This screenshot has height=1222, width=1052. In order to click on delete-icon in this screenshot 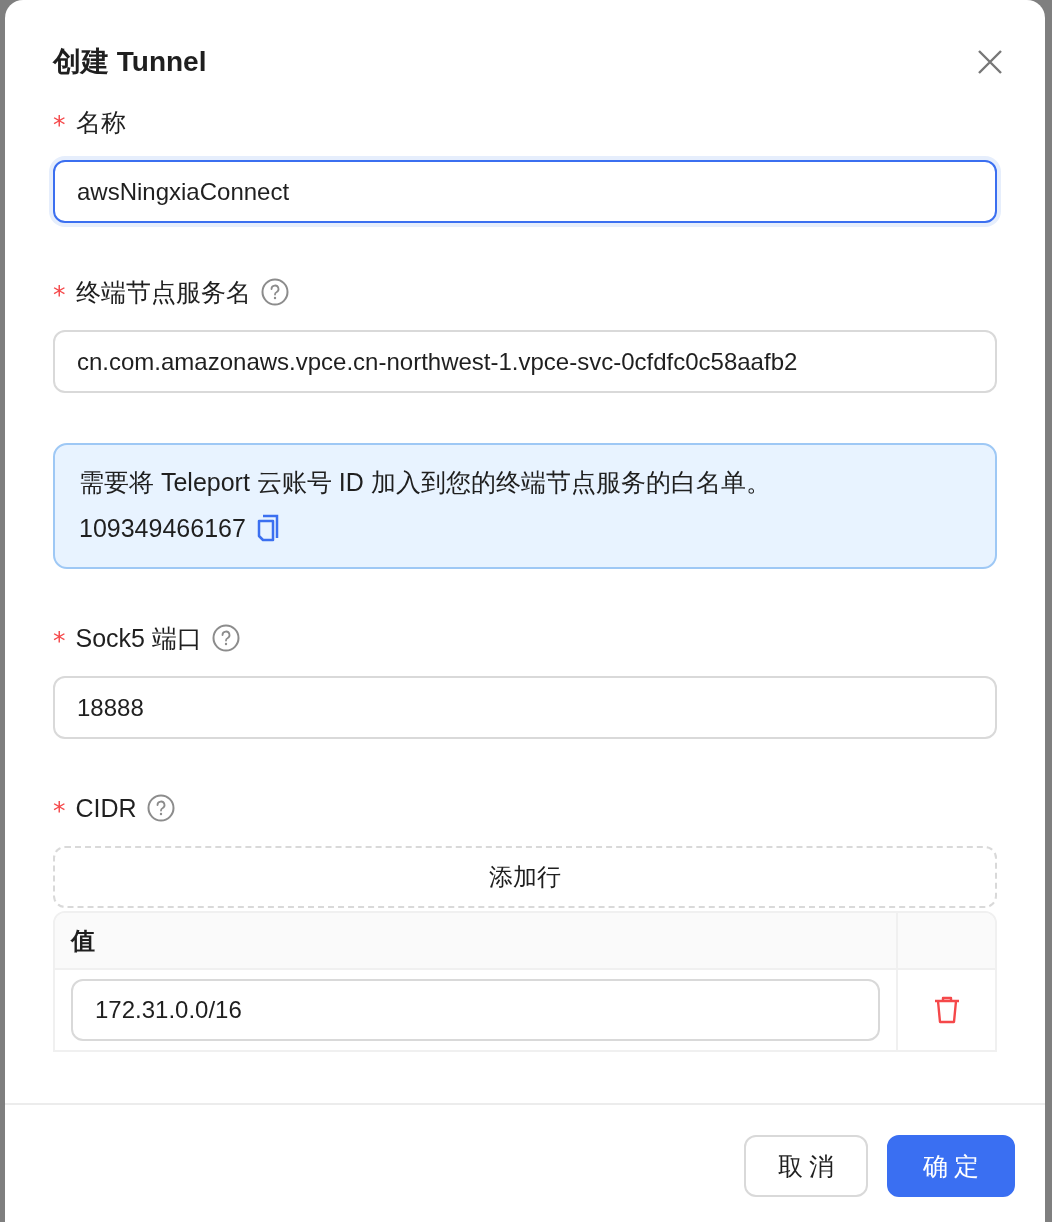, I will do `click(946, 1010)`.